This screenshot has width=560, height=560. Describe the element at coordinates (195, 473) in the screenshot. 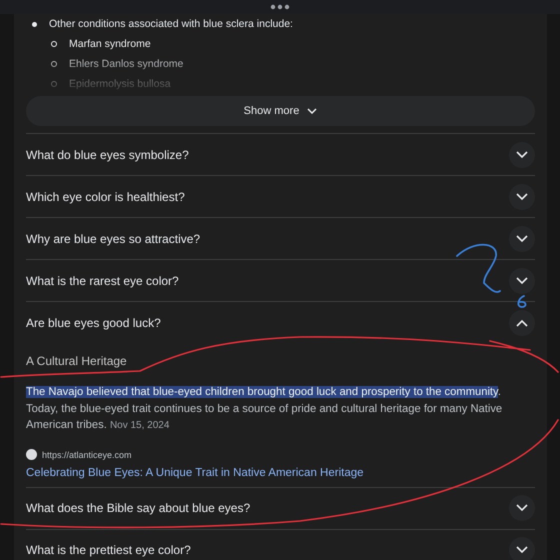

I see `source-link: Celebrating Blue Eyes: A Unique Trait in Native American Heritage` at that location.